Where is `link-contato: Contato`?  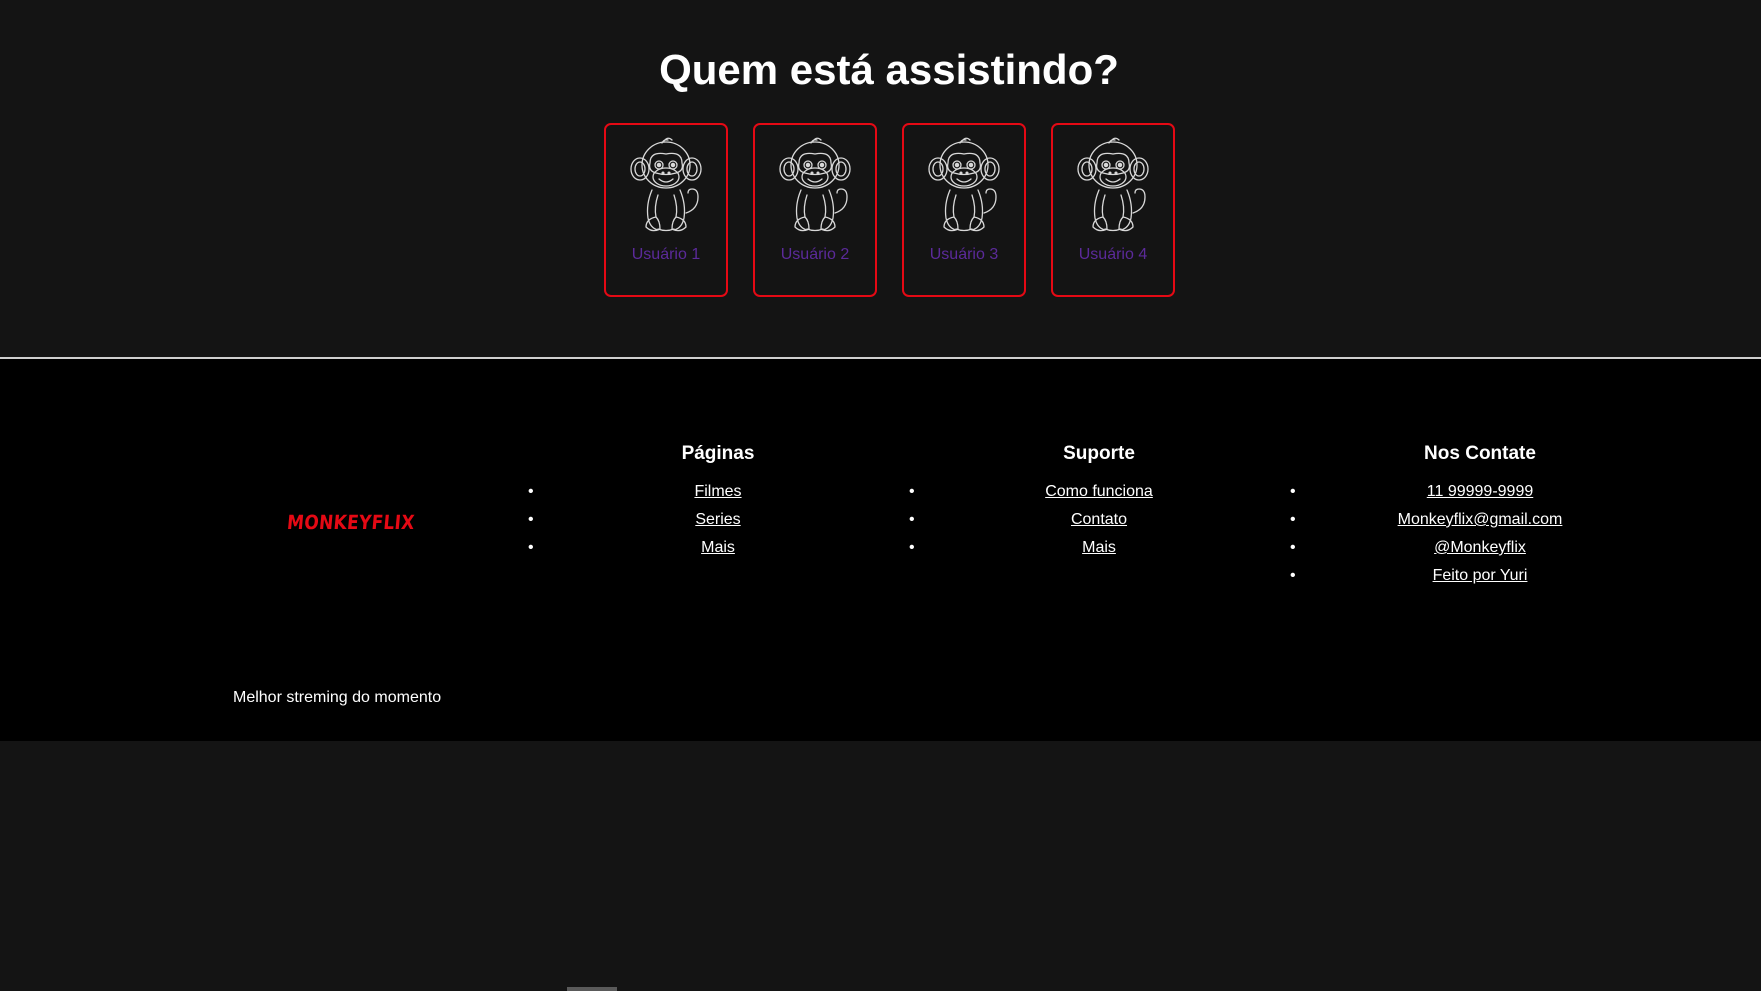
link-contato: Contato is located at coordinates (1099, 519).